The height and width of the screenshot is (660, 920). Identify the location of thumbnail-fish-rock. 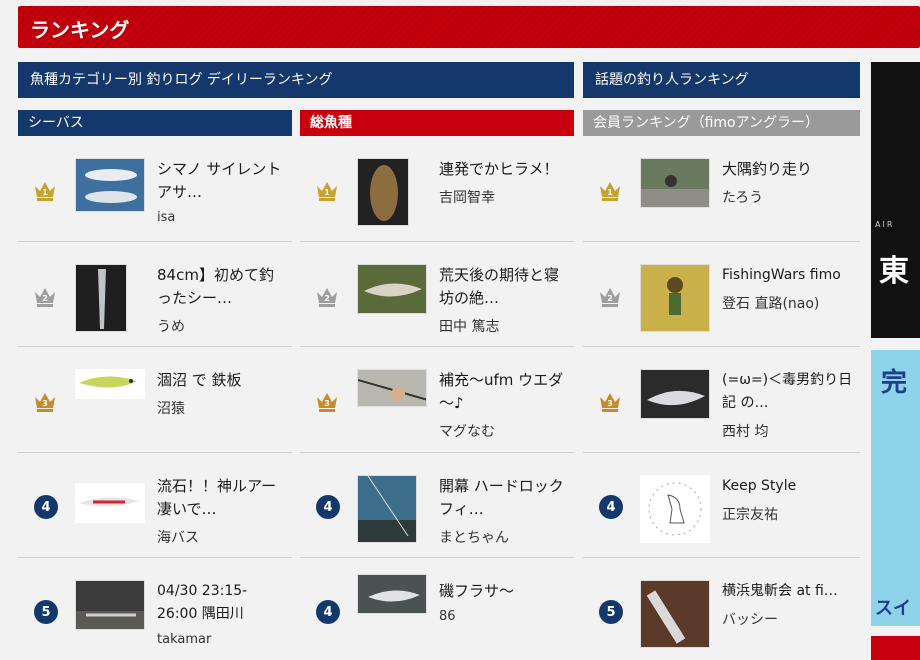
(392, 594).